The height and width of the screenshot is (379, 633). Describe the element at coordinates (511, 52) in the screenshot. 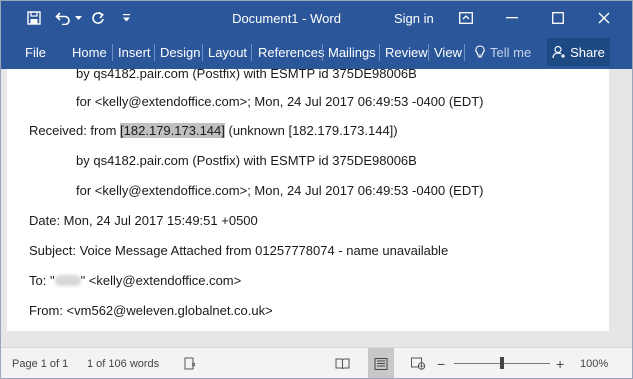

I see `tell-me-label: Tell me` at that location.